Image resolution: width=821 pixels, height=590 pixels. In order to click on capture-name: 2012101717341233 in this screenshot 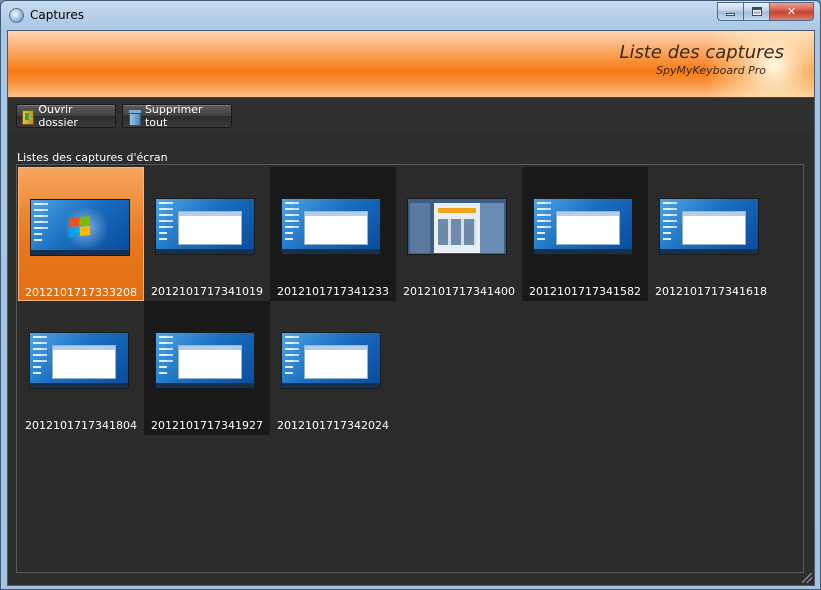, I will do `click(333, 291)`.